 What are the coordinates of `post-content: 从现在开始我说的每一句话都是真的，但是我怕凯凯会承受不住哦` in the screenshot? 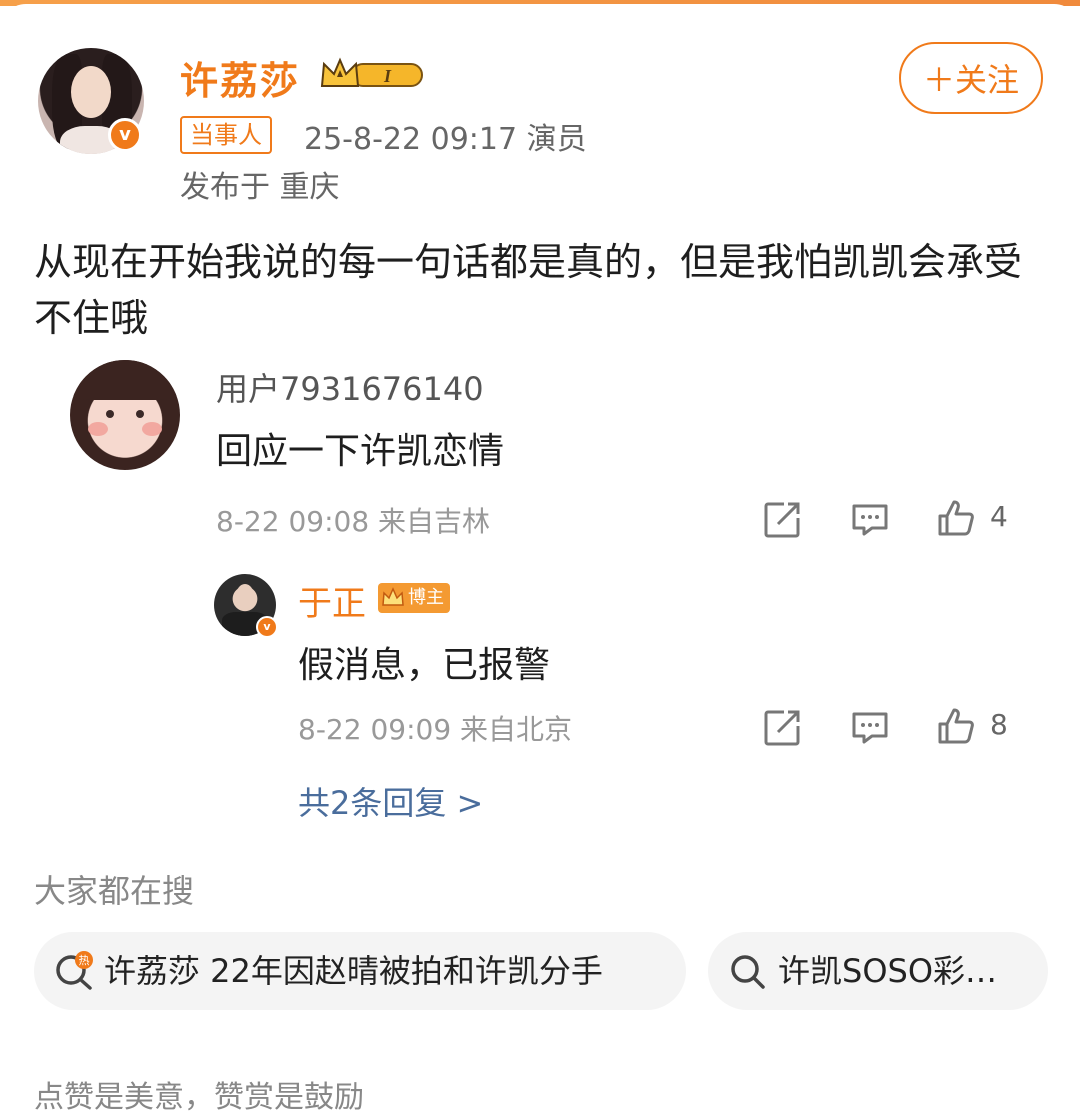 It's located at (528, 290).